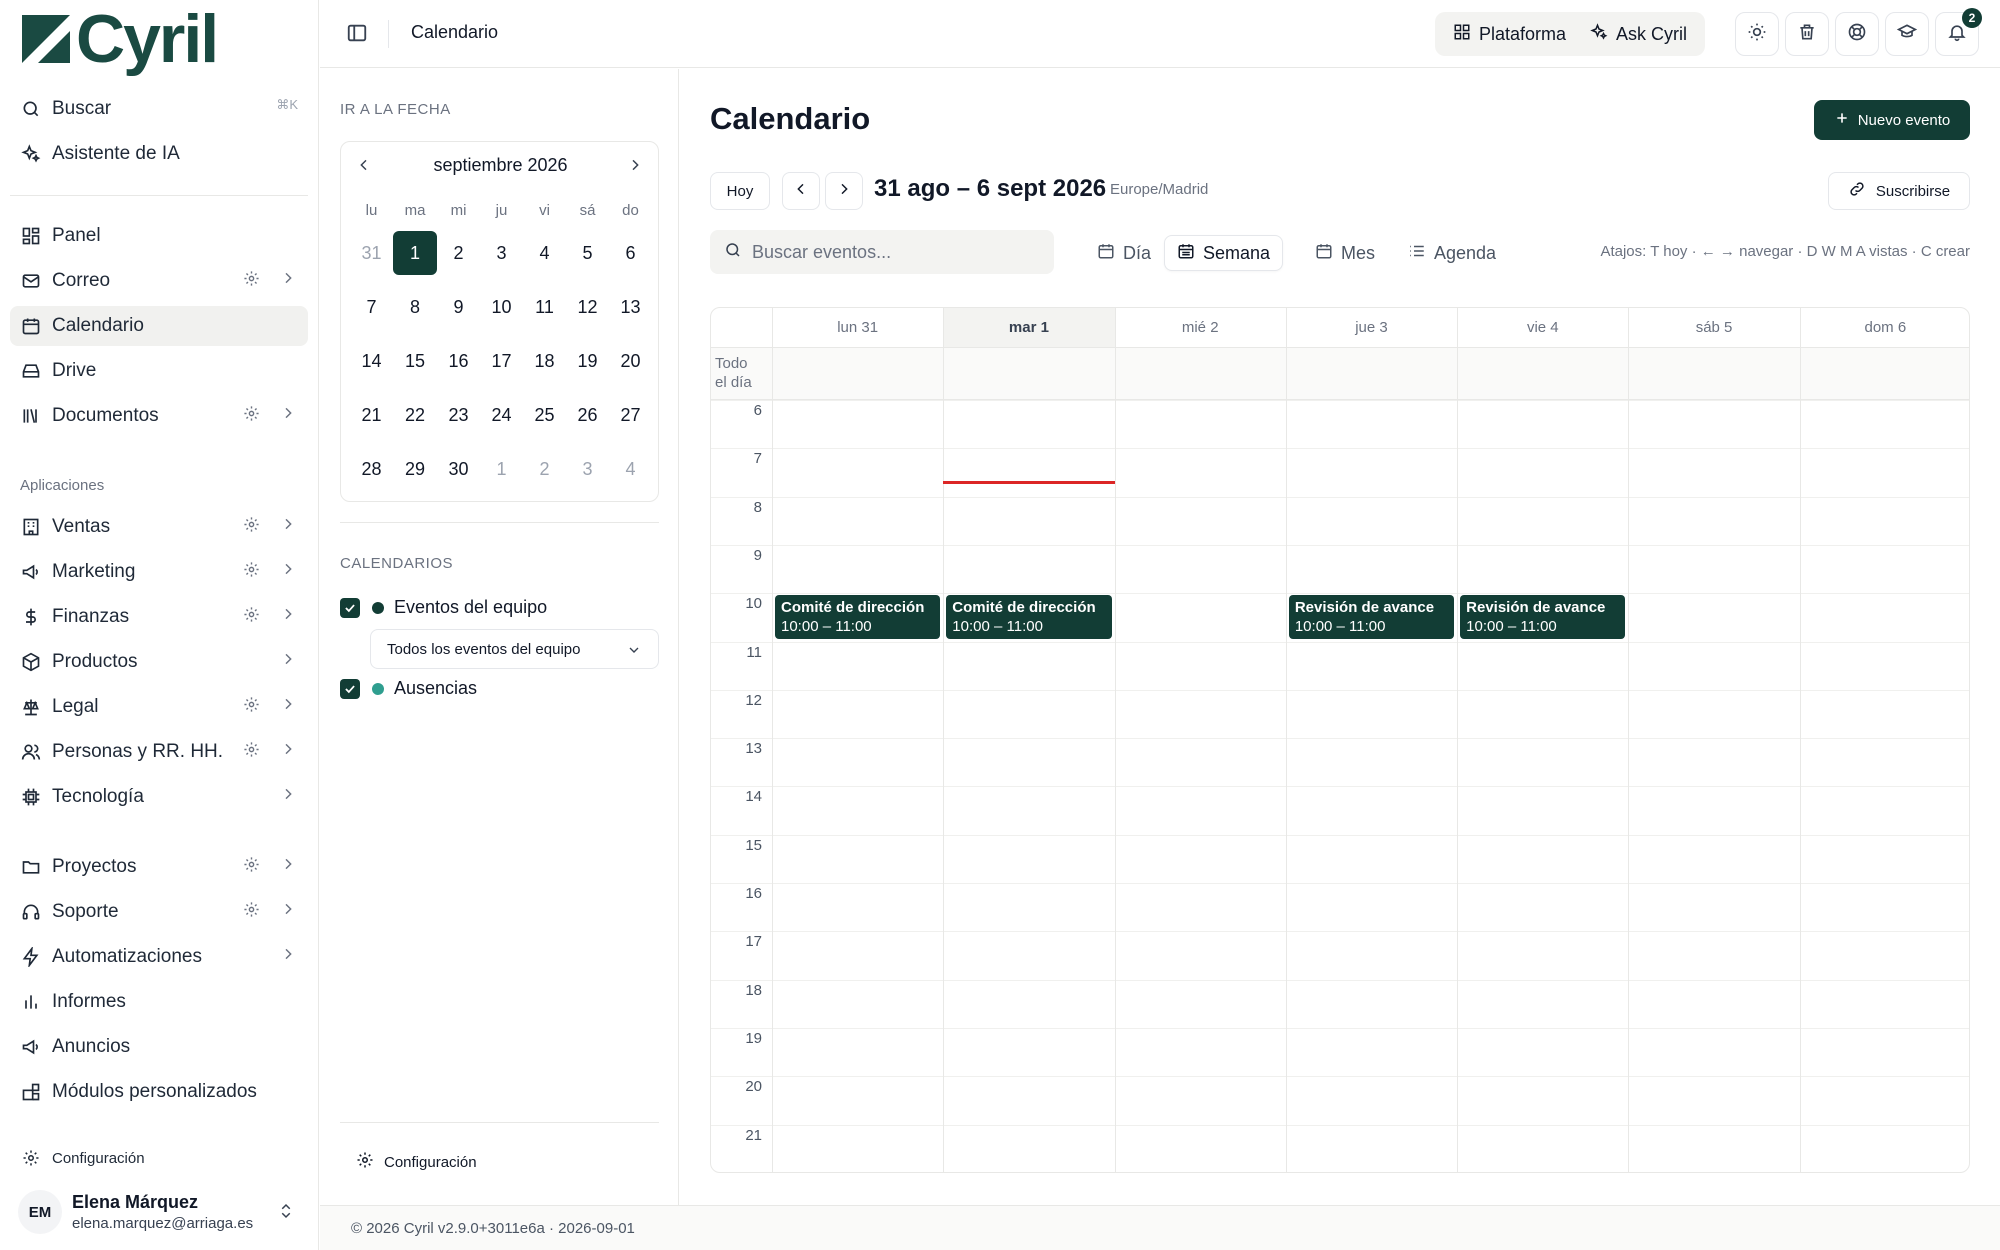  I want to click on mini-calendar-day: 30, so click(458, 469).